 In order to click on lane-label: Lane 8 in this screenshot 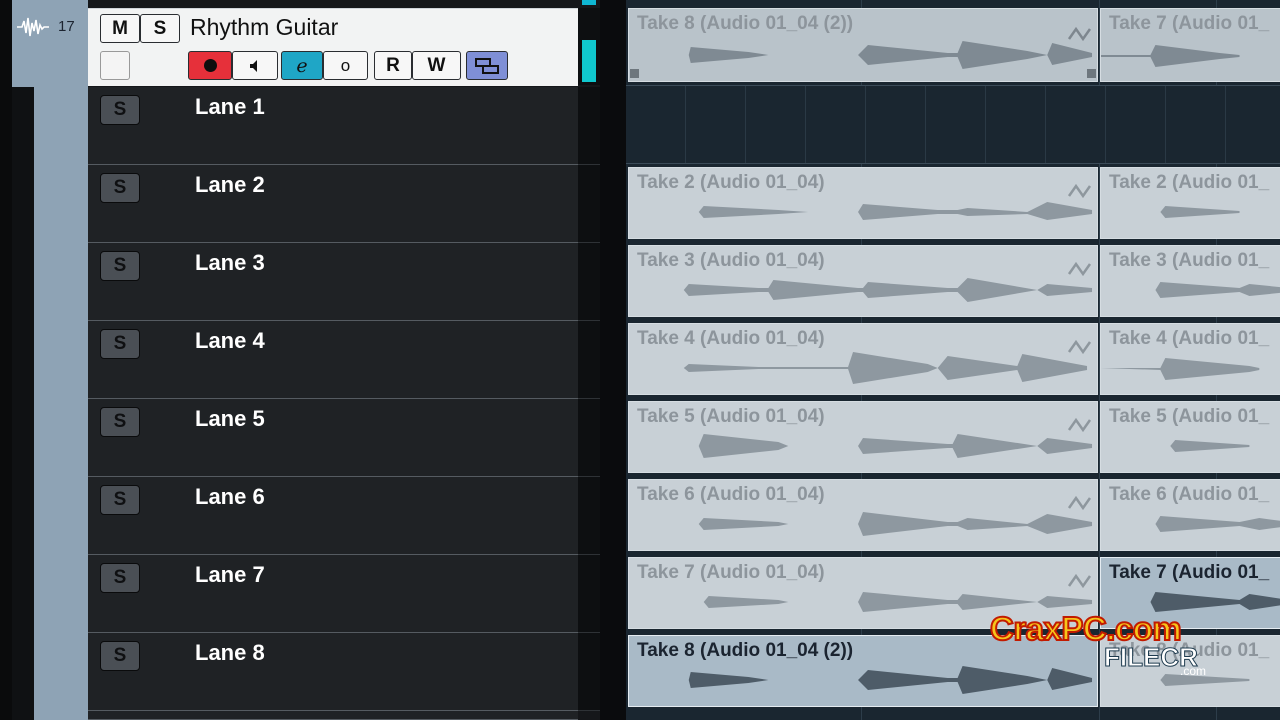, I will do `click(230, 652)`.